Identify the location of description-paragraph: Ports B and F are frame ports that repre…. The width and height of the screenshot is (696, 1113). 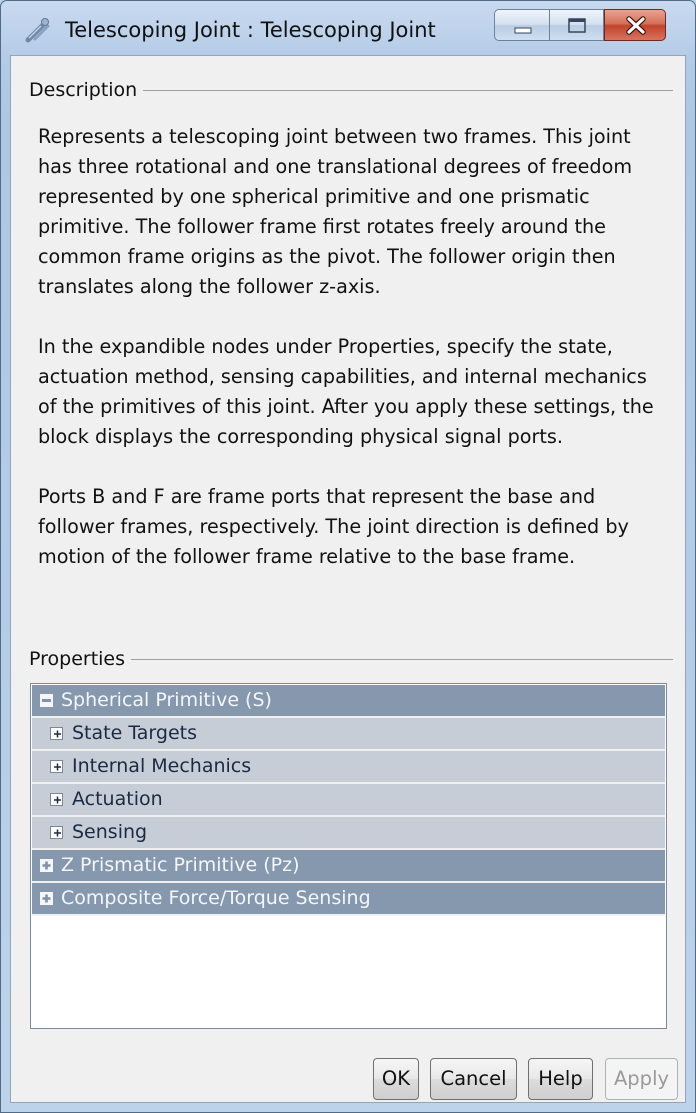
(333, 526).